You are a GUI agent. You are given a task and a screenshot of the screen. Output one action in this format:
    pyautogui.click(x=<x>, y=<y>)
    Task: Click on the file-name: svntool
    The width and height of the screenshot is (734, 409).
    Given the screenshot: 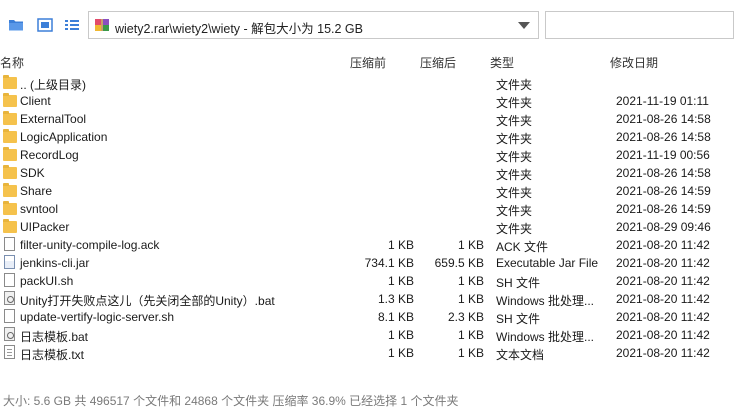 What is the action you would take?
    pyautogui.click(x=39, y=209)
    